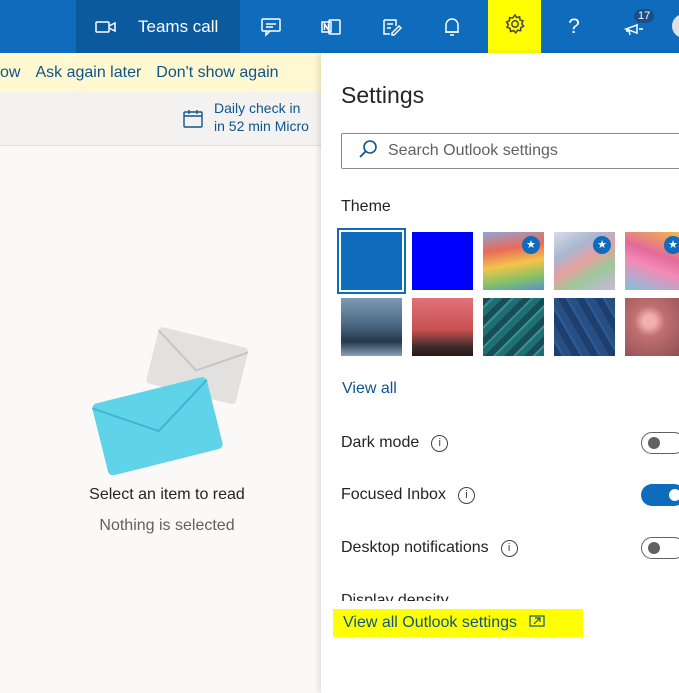  What do you see at coordinates (660, 443) in the screenshot?
I see `dark-mode-toggle` at bounding box center [660, 443].